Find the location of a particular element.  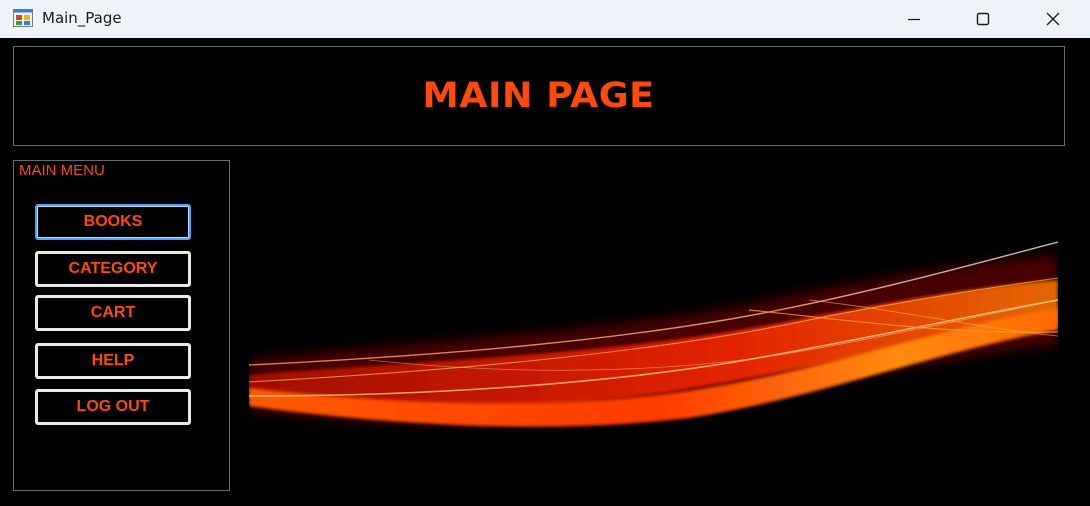

cart-button-label: CART is located at coordinates (113, 312).